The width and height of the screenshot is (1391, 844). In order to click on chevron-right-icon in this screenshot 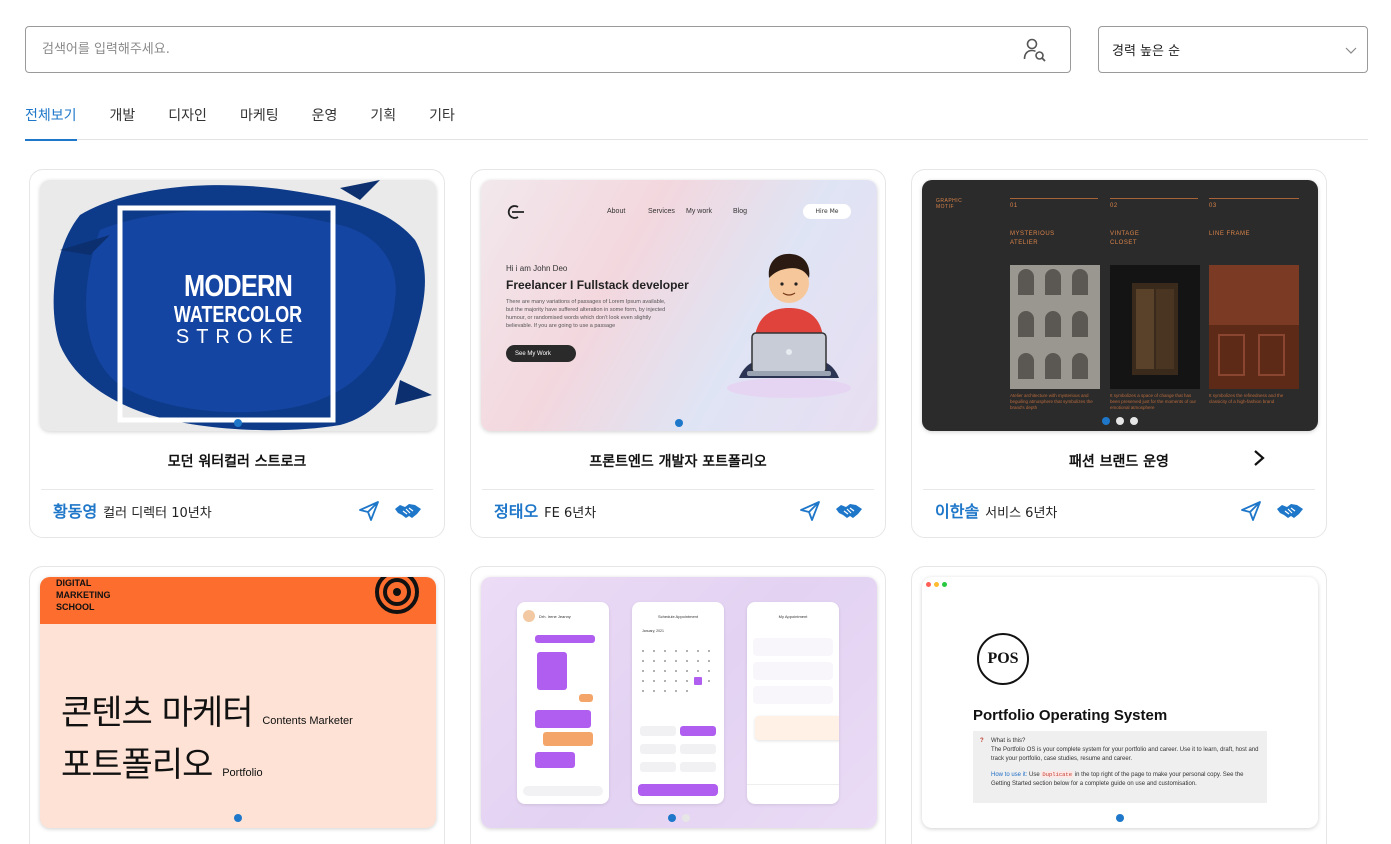, I will do `click(1259, 458)`.